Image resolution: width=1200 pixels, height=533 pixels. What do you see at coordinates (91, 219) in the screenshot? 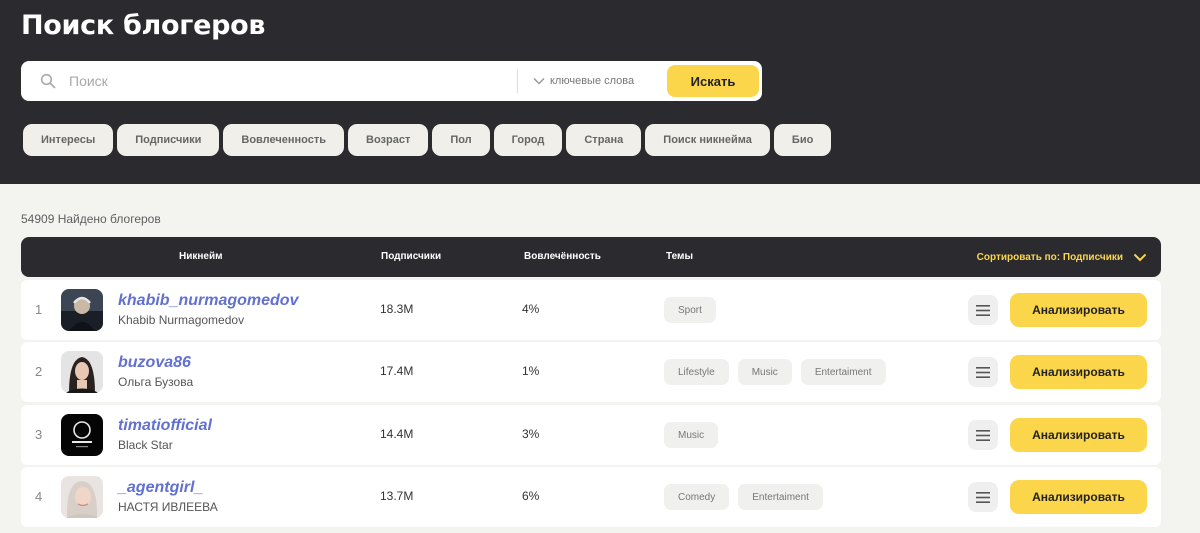
I see `results-count: 54909 Найдено блогеров` at bounding box center [91, 219].